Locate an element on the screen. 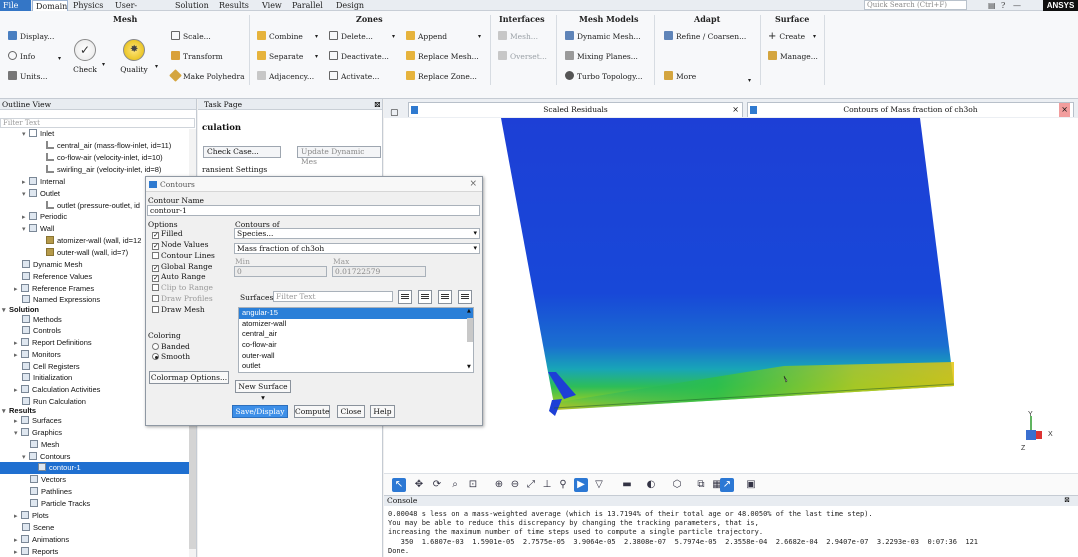  fit-icon: ⤢ is located at coordinates (531, 485).